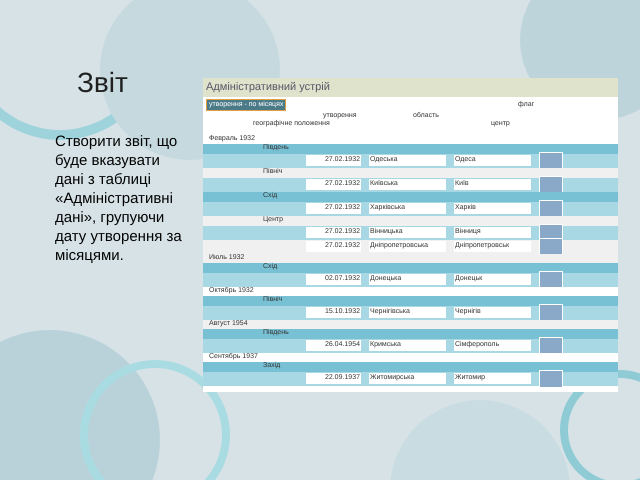  I want to click on report-title: Адміністративний устрій, so click(410, 87).